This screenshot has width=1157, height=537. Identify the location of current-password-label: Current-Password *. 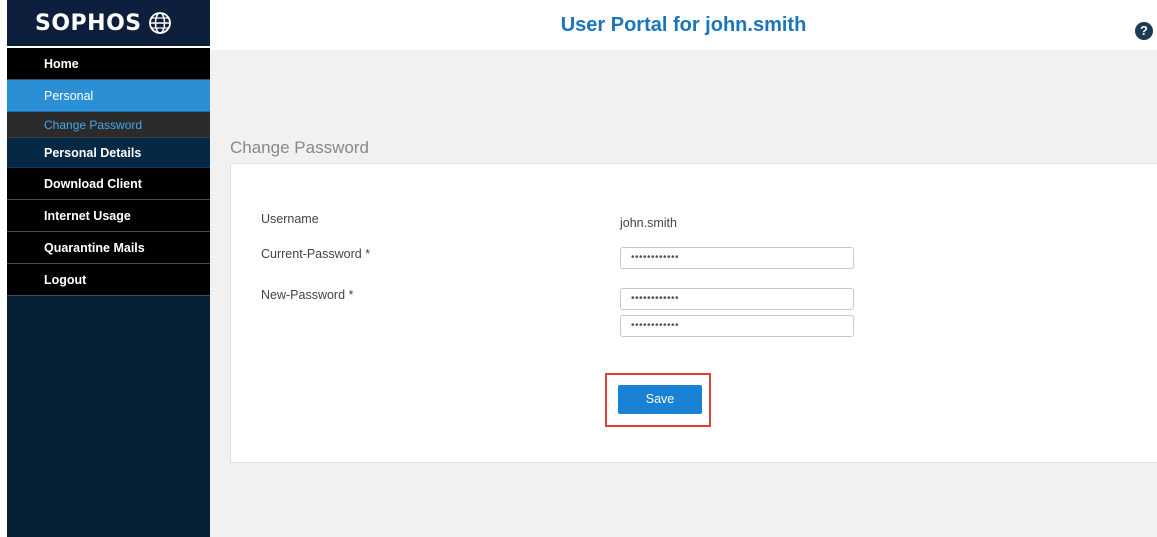
(316, 254).